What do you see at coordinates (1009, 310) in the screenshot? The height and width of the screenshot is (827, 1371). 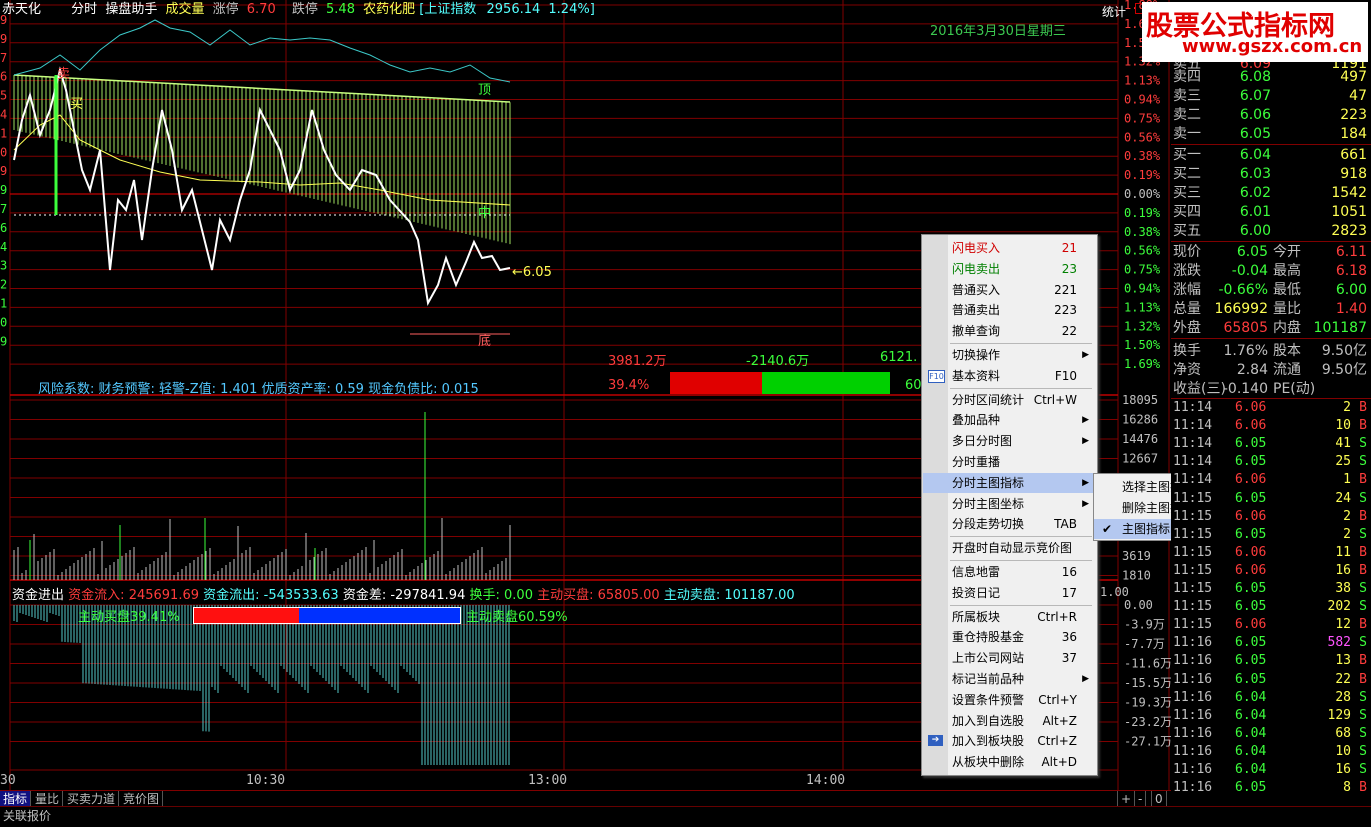 I see `menu-item-4: 普通卖出 223` at bounding box center [1009, 310].